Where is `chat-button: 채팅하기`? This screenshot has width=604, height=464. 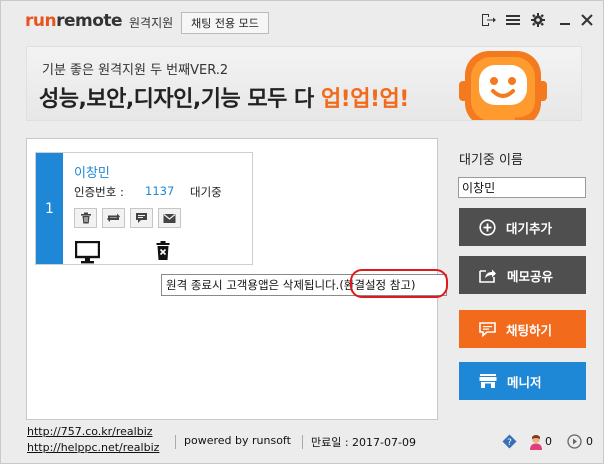 chat-button: 채팅하기 is located at coordinates (522, 329).